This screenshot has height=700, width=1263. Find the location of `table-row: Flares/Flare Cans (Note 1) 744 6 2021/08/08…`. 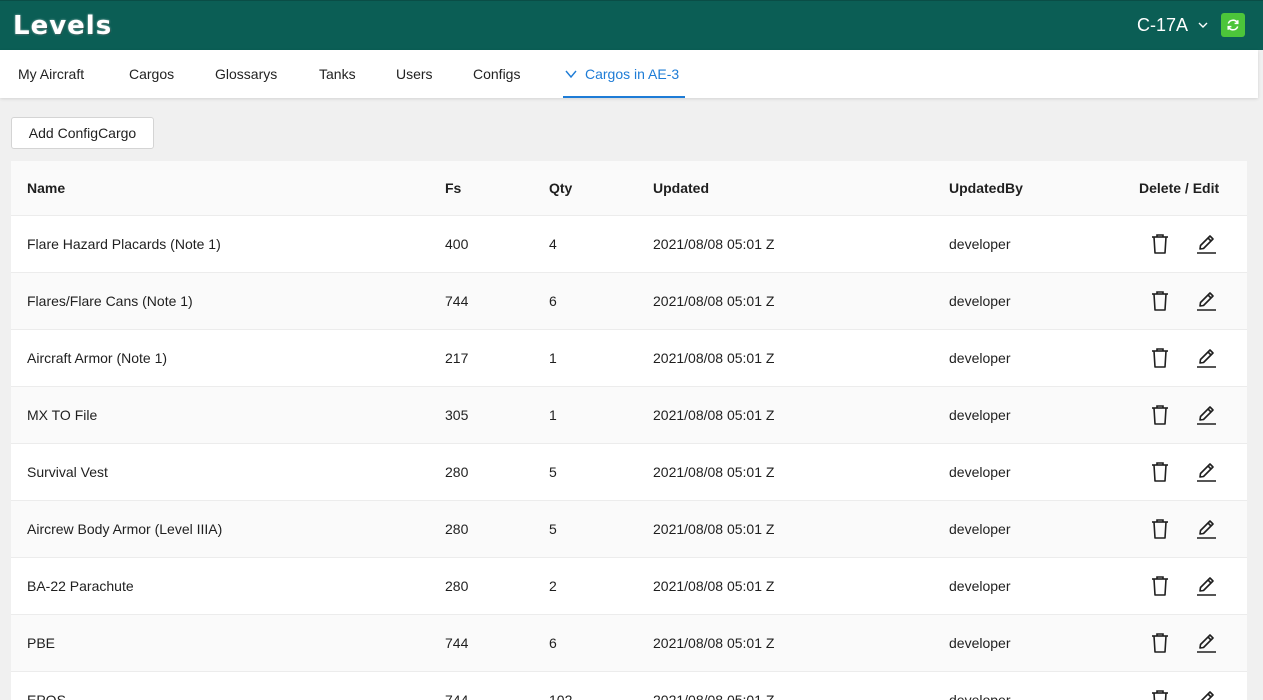

table-row: Flares/Flare Cans (Note 1) 744 6 2021/08/08… is located at coordinates (629, 301).